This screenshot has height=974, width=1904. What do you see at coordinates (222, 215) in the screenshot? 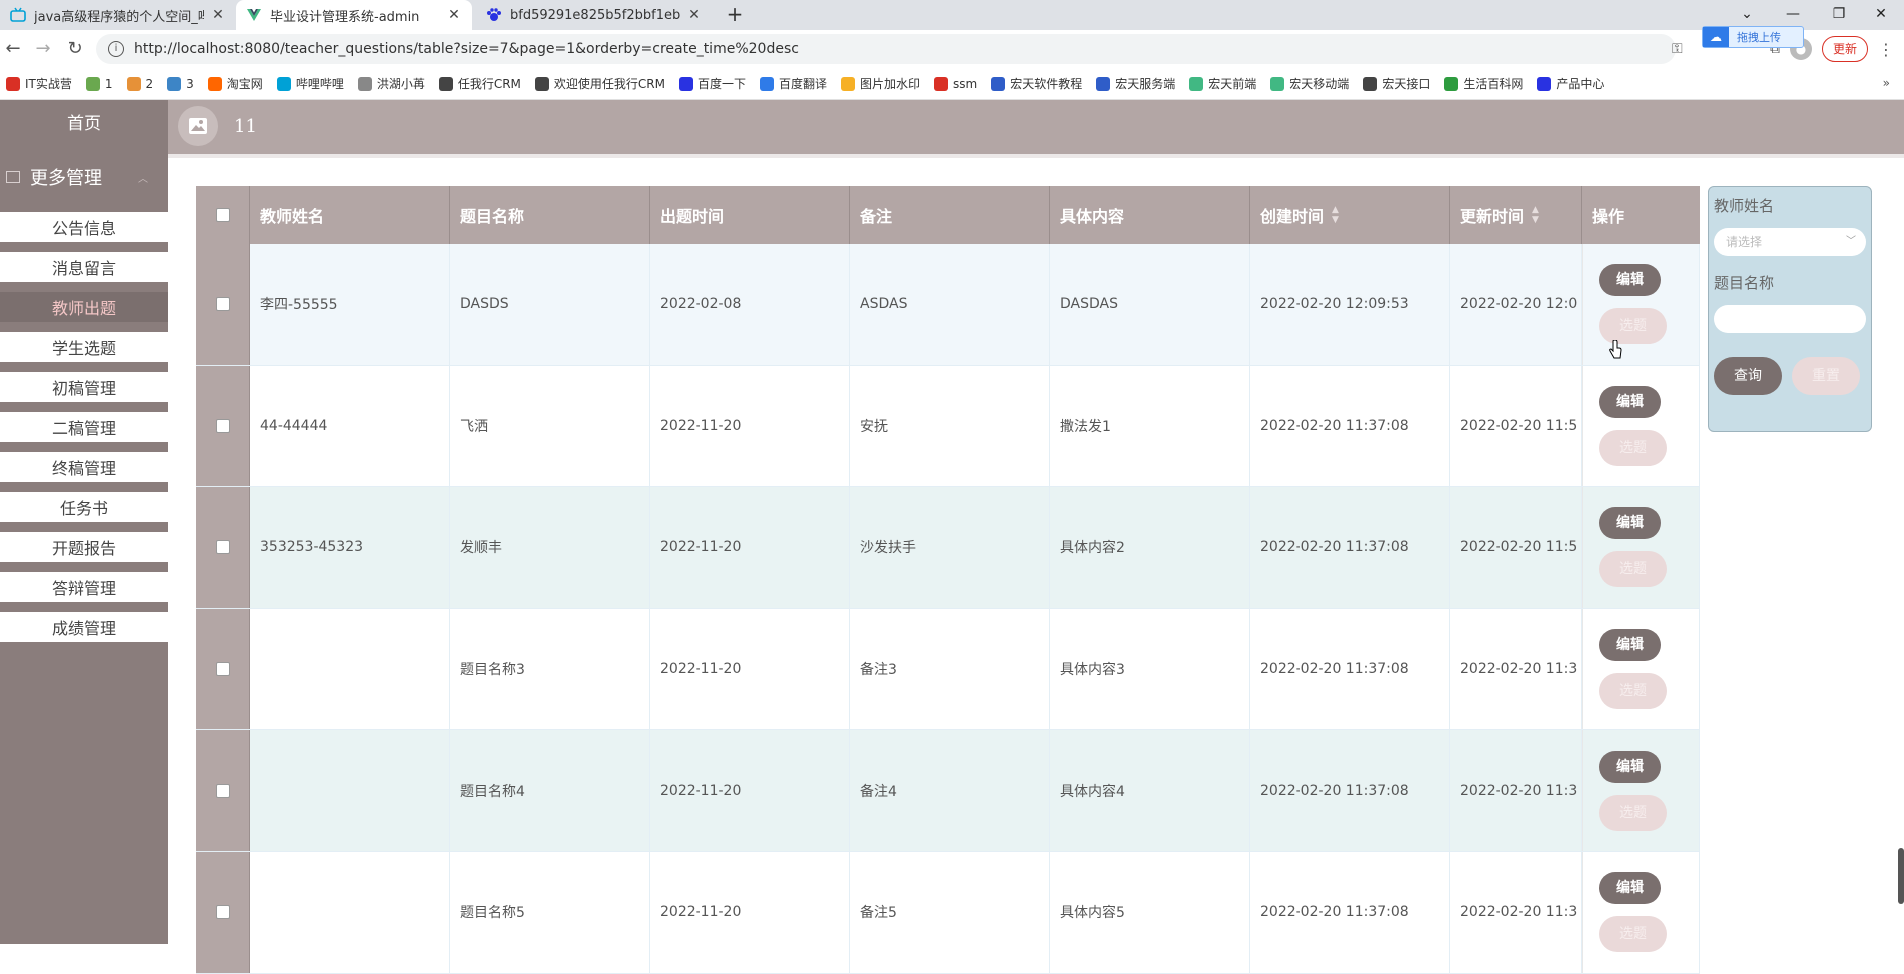
I see `select-all-checkbox` at bounding box center [222, 215].